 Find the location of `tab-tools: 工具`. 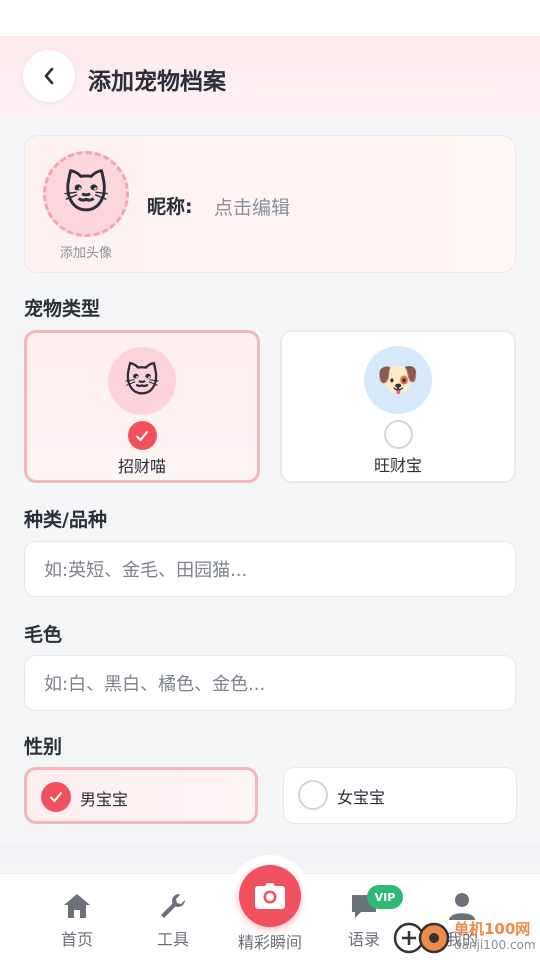

tab-tools: 工具 is located at coordinates (173, 920).